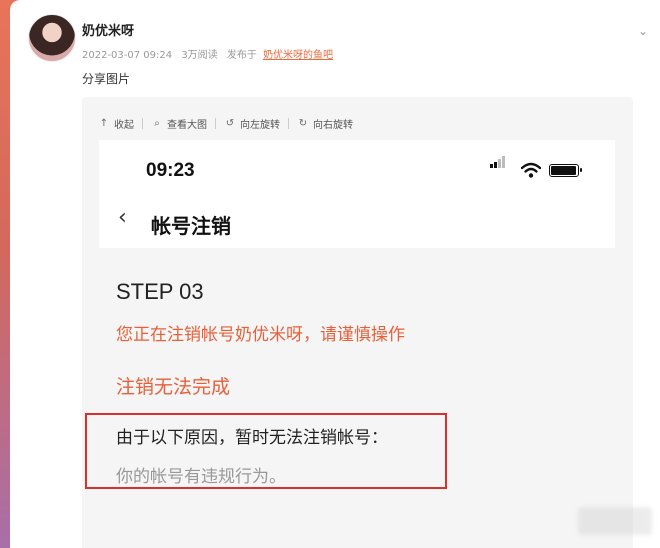 This screenshot has height=548, width=660. What do you see at coordinates (160, 291) in the screenshot?
I see `step-label: STEP 03` at bounding box center [160, 291].